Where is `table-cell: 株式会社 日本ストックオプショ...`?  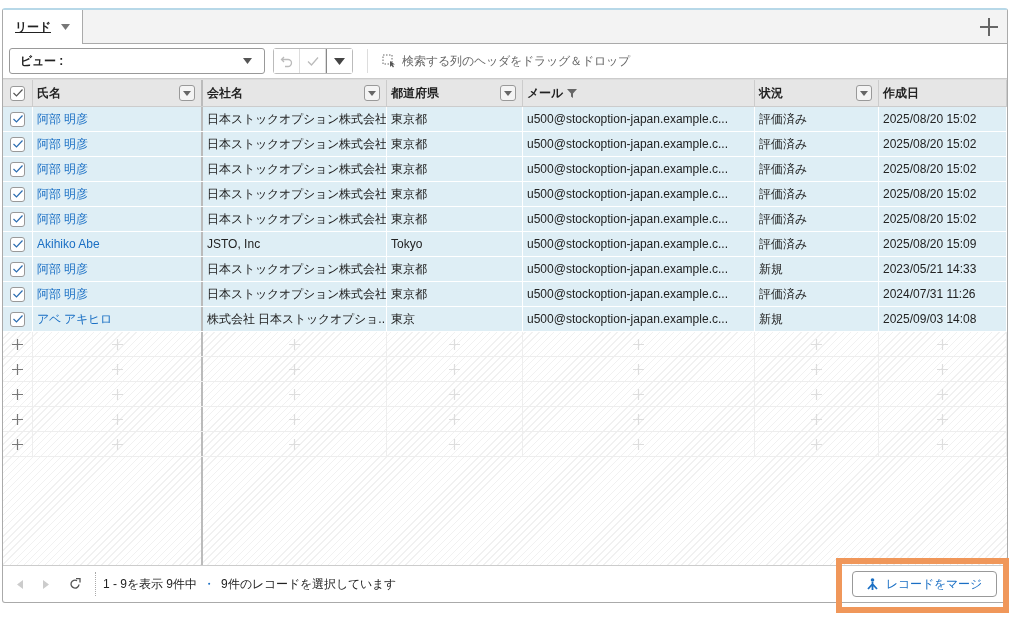 table-cell: 株式会社 日本ストックオプショ... is located at coordinates (296, 319).